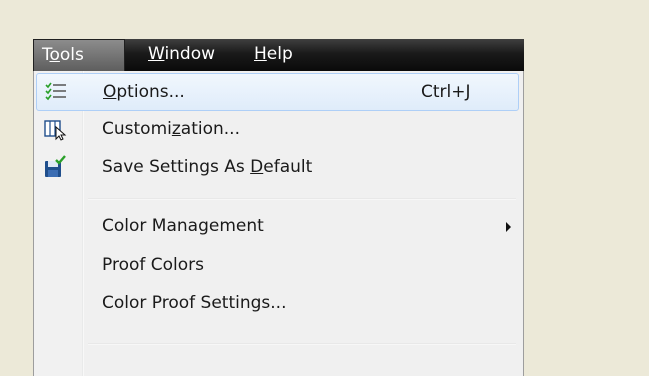 The width and height of the screenshot is (649, 376). Describe the element at coordinates (79, 55) in the screenshot. I see `menubar-item-tools: Tools` at that location.